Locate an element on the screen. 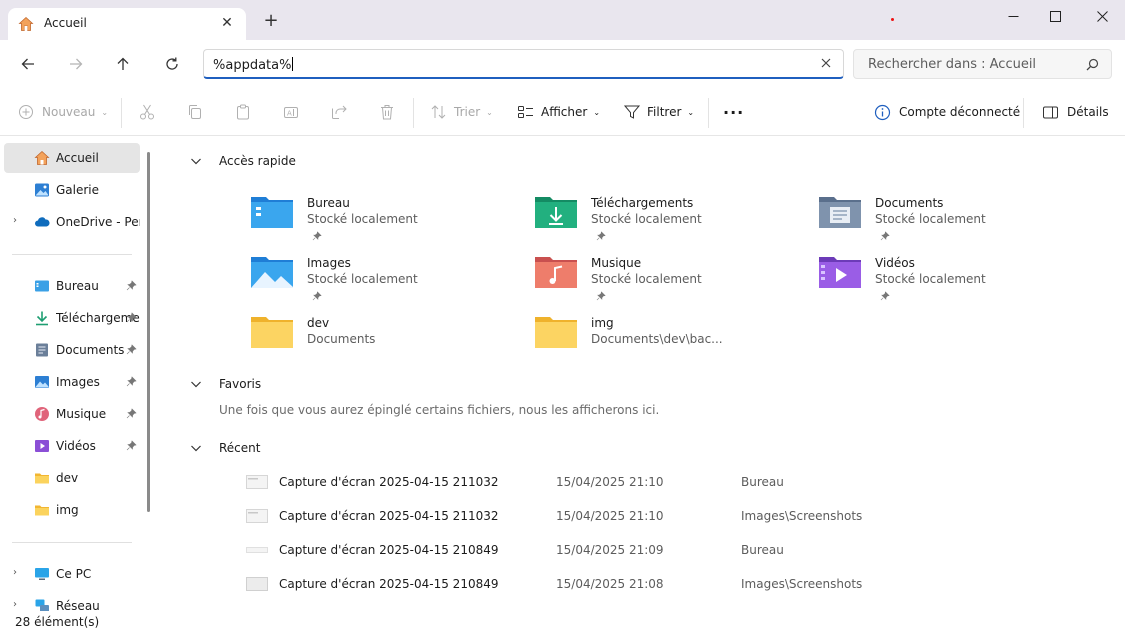 Image resolution: width=1125 pixels, height=634 pixels. quick-access-item-telechargements: Téléchargements Stocké localement is located at coordinates (669, 222).